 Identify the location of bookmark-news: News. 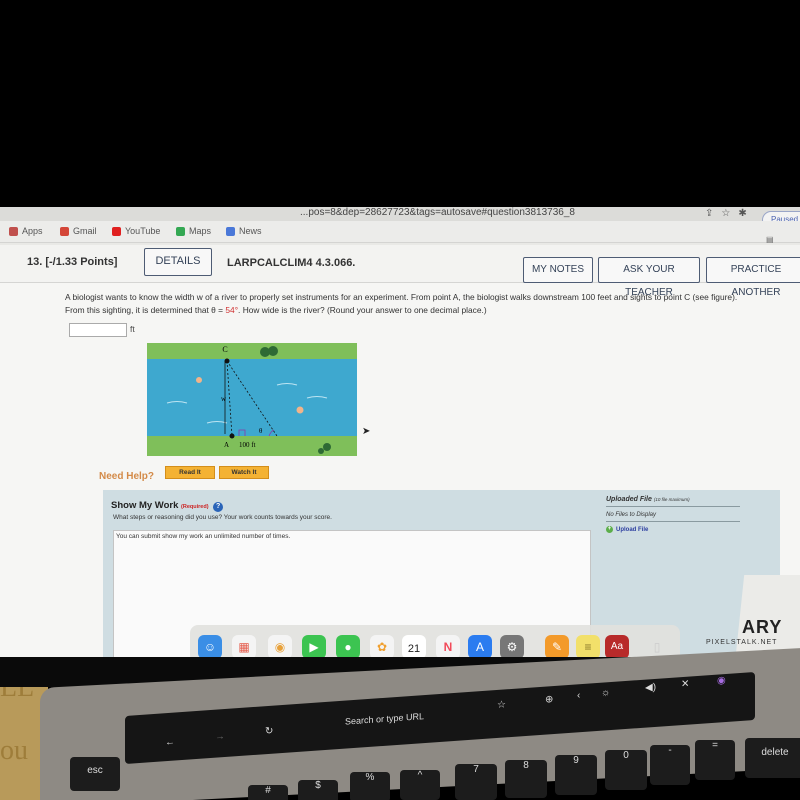
(244, 231).